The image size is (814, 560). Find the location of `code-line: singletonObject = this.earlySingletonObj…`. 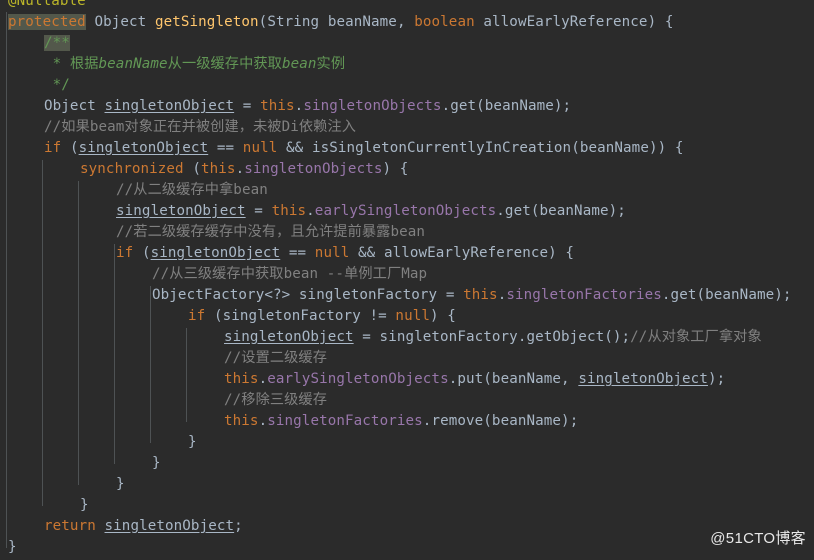

code-line: singletonObject = this.earlySingletonObj… is located at coordinates (407, 211).